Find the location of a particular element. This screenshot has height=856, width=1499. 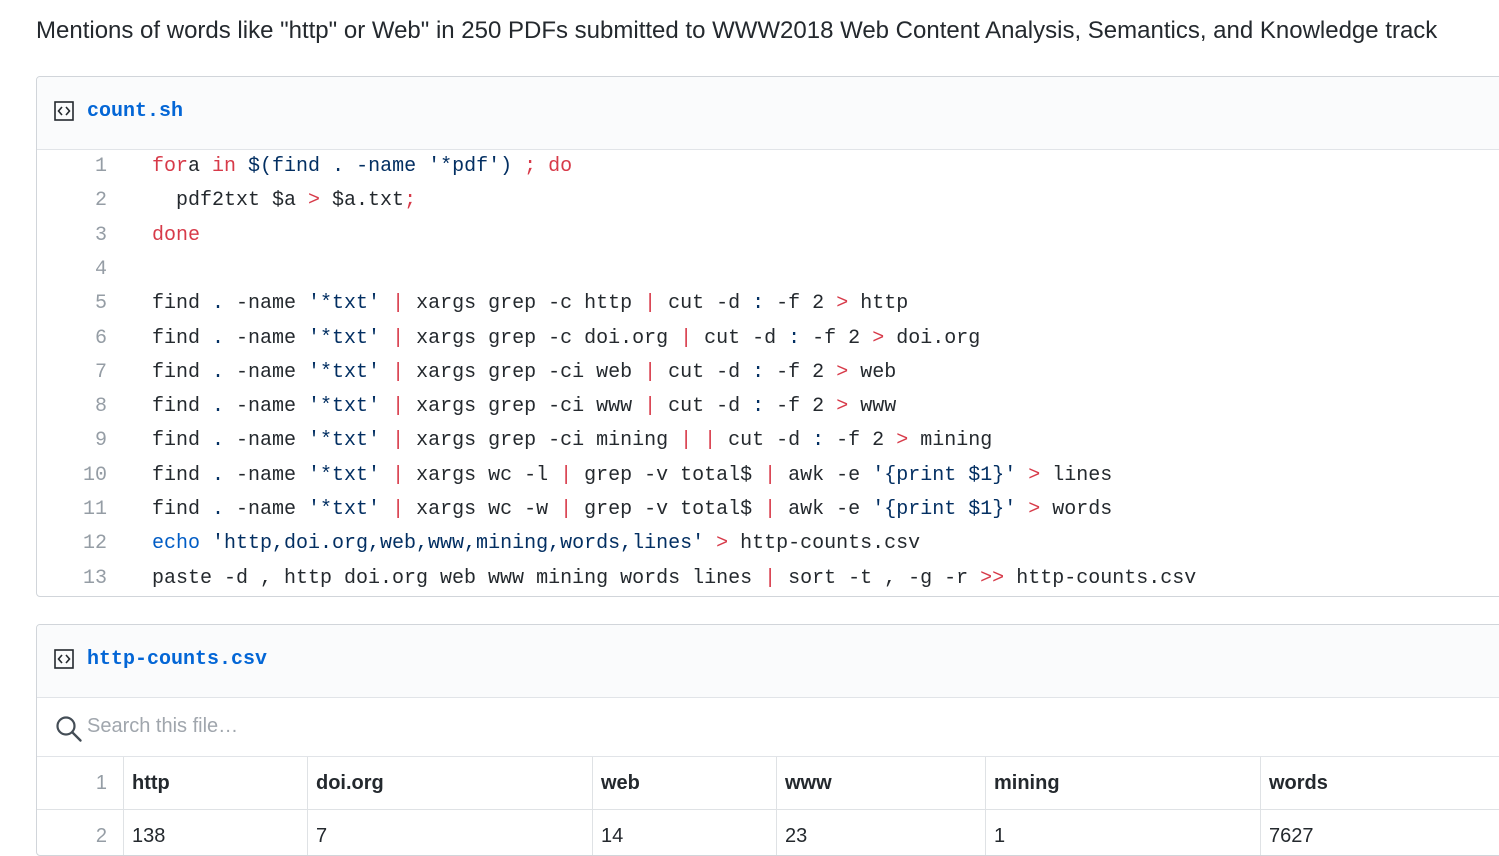

code-token: pdf2txt $a is located at coordinates (230, 201).